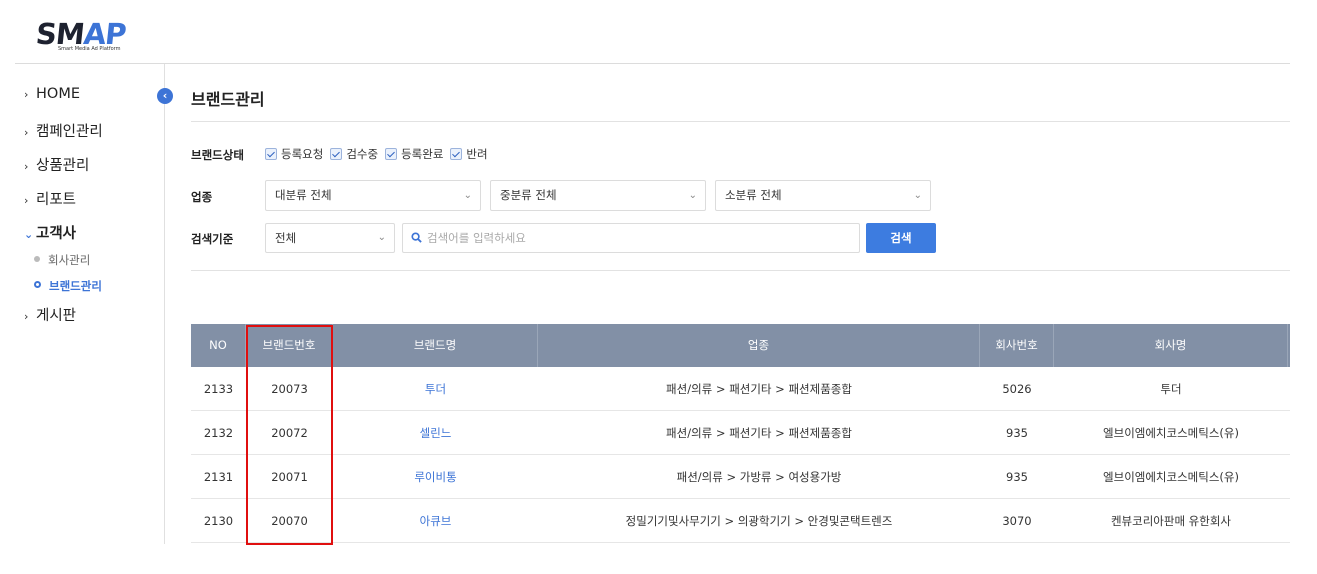 This screenshot has height=574, width=1317. What do you see at coordinates (75, 286) in the screenshot?
I see `sidebar-subitem-label: 브랜드관리` at bounding box center [75, 286].